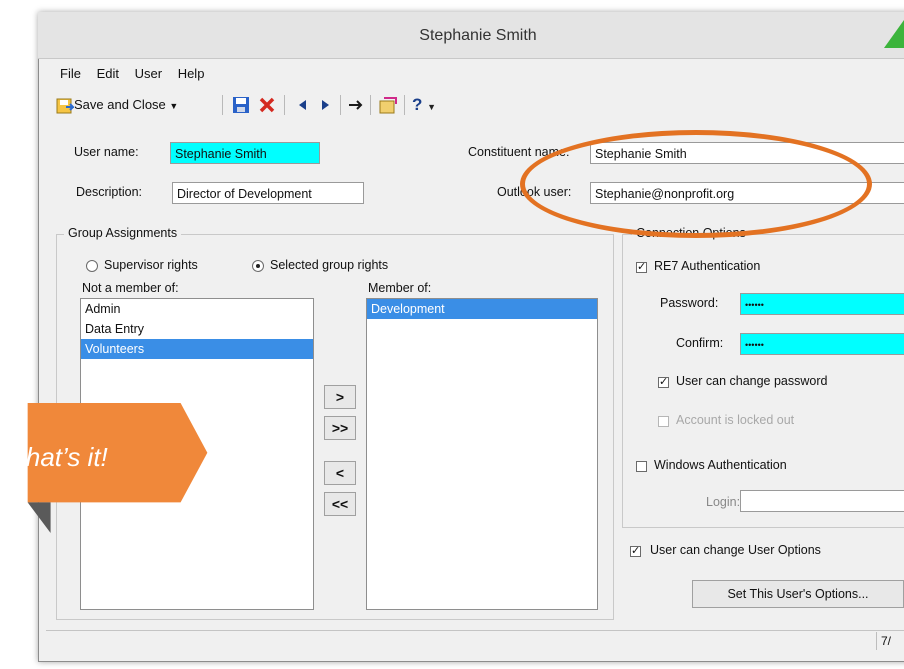 This screenshot has height=669, width=904. Describe the element at coordinates (356, 105) in the screenshot. I see `goto-arrow-icon` at that location.